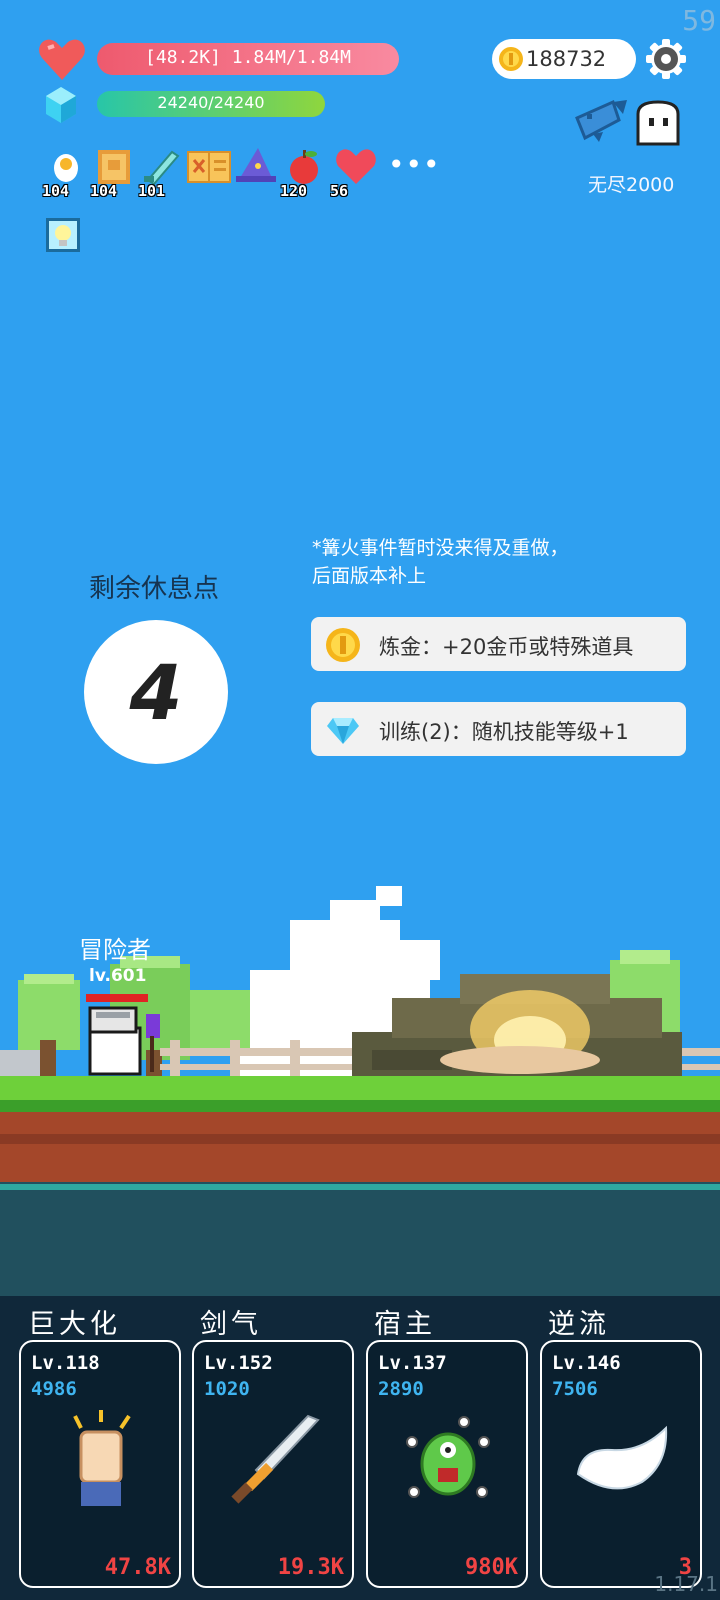 This screenshot has height=1600, width=720. What do you see at coordinates (65, 1363) in the screenshot?
I see `skill-level: Lv.118` at bounding box center [65, 1363].